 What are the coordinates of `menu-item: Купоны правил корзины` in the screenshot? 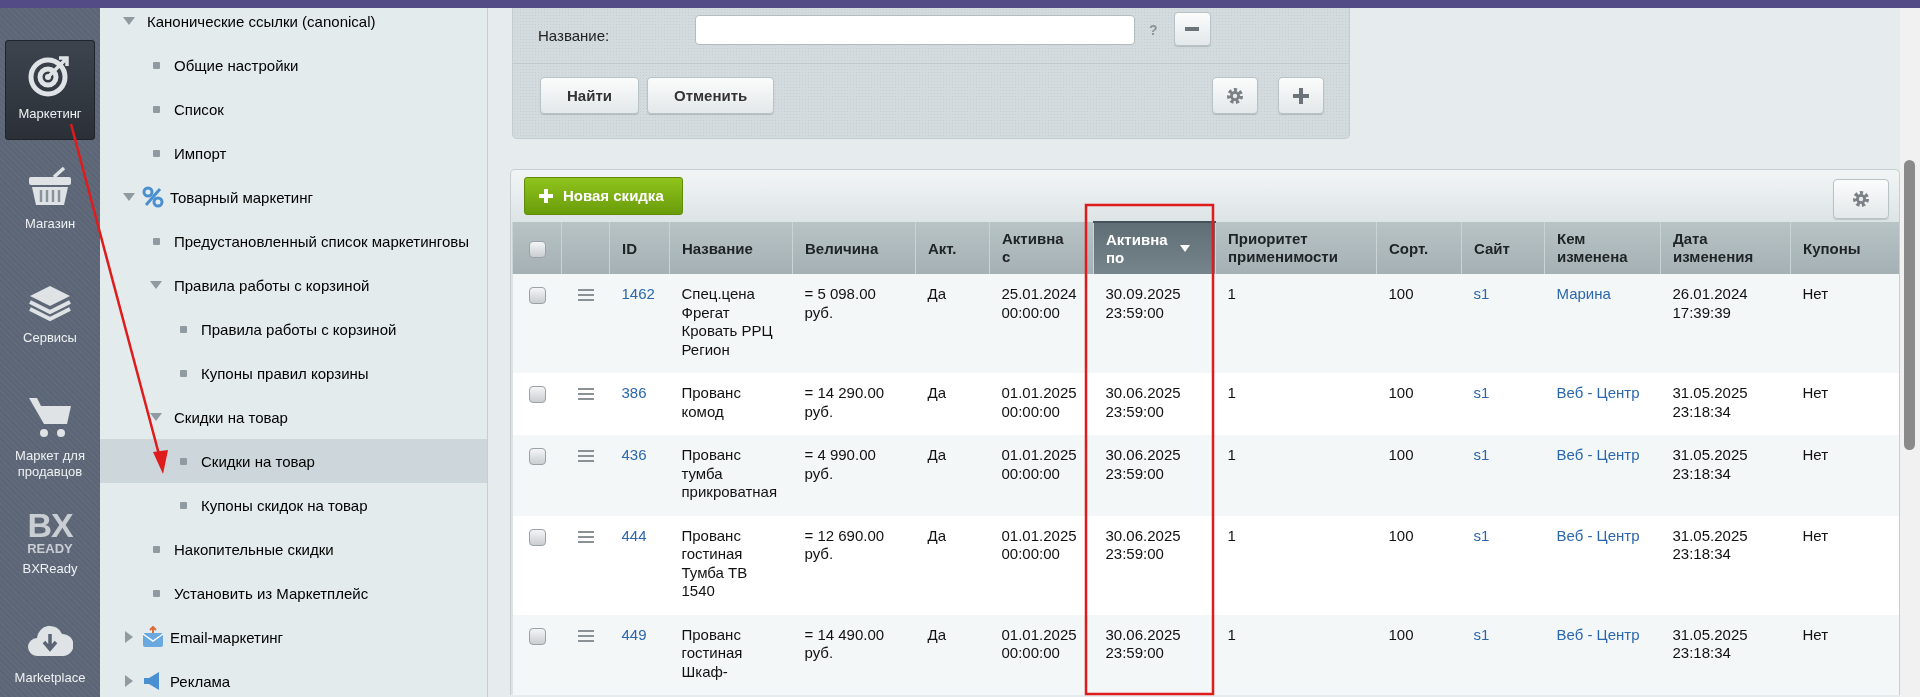 It's located at (293, 373).